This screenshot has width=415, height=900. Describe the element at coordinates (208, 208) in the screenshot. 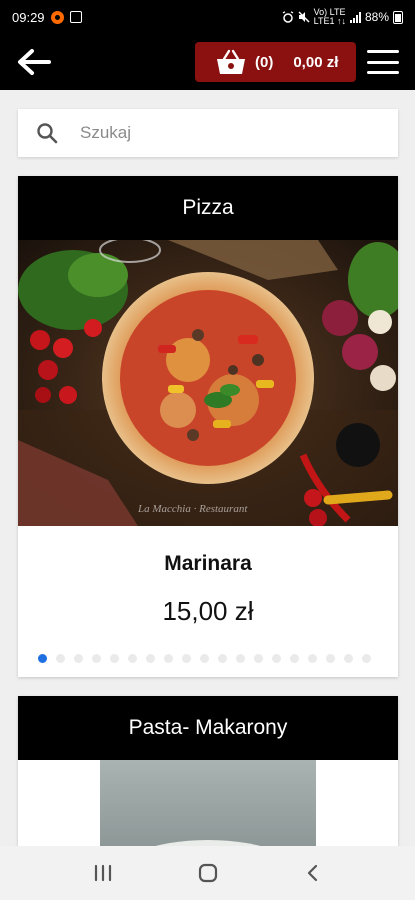

I see `category-title: Pizza` at that location.